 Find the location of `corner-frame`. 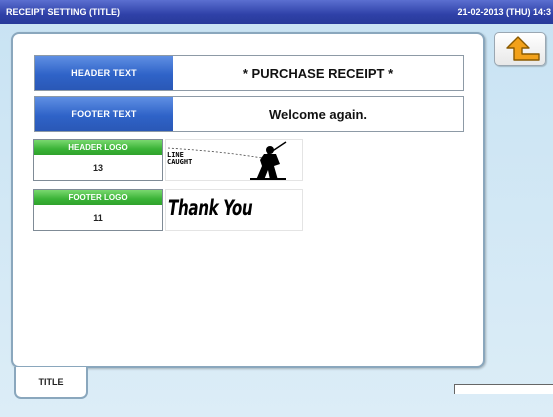

corner-frame is located at coordinates (503, 389).